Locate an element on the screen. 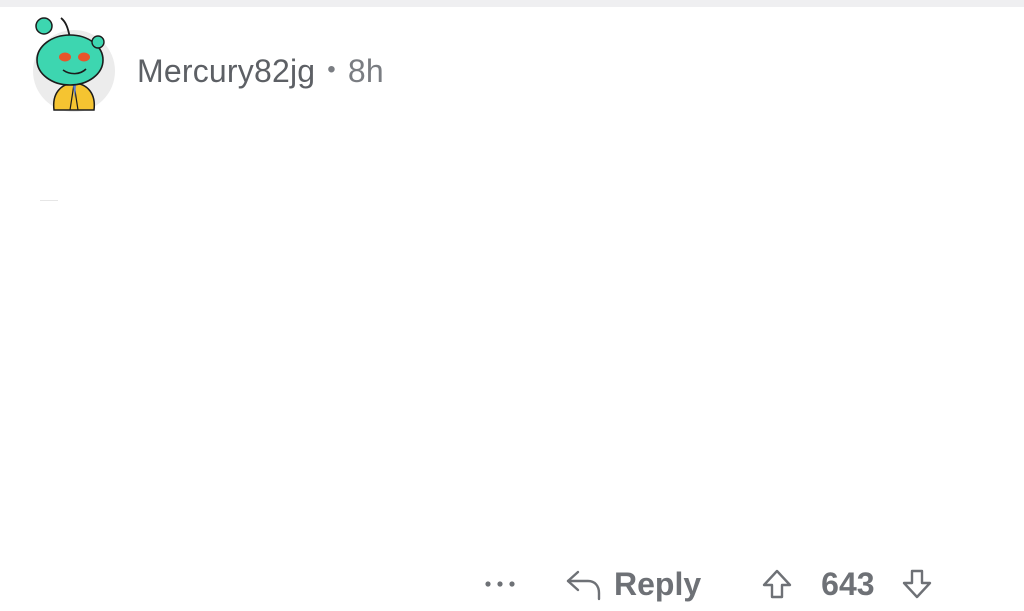 Image resolution: width=1024 pixels, height=611 pixels. comment-header: Mercury82jg • 8h is located at coordinates (207, 64).